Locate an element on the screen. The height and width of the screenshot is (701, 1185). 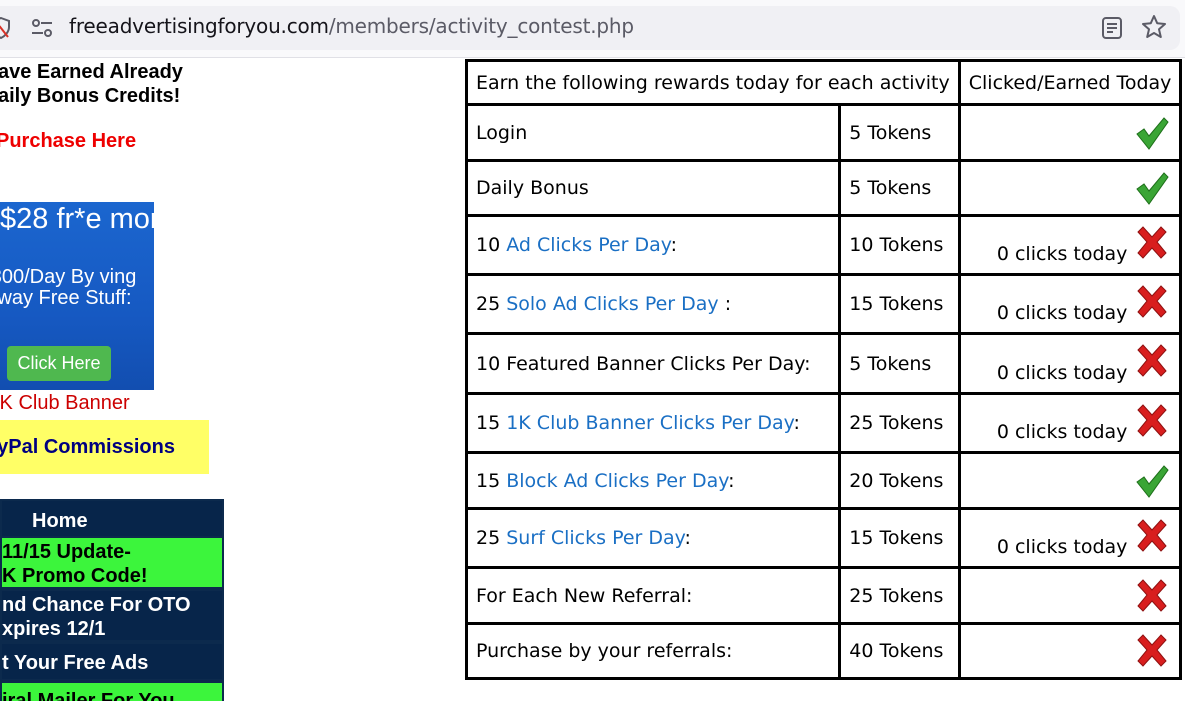
activity-cell: Purchase by your referrals: is located at coordinates (653, 651).